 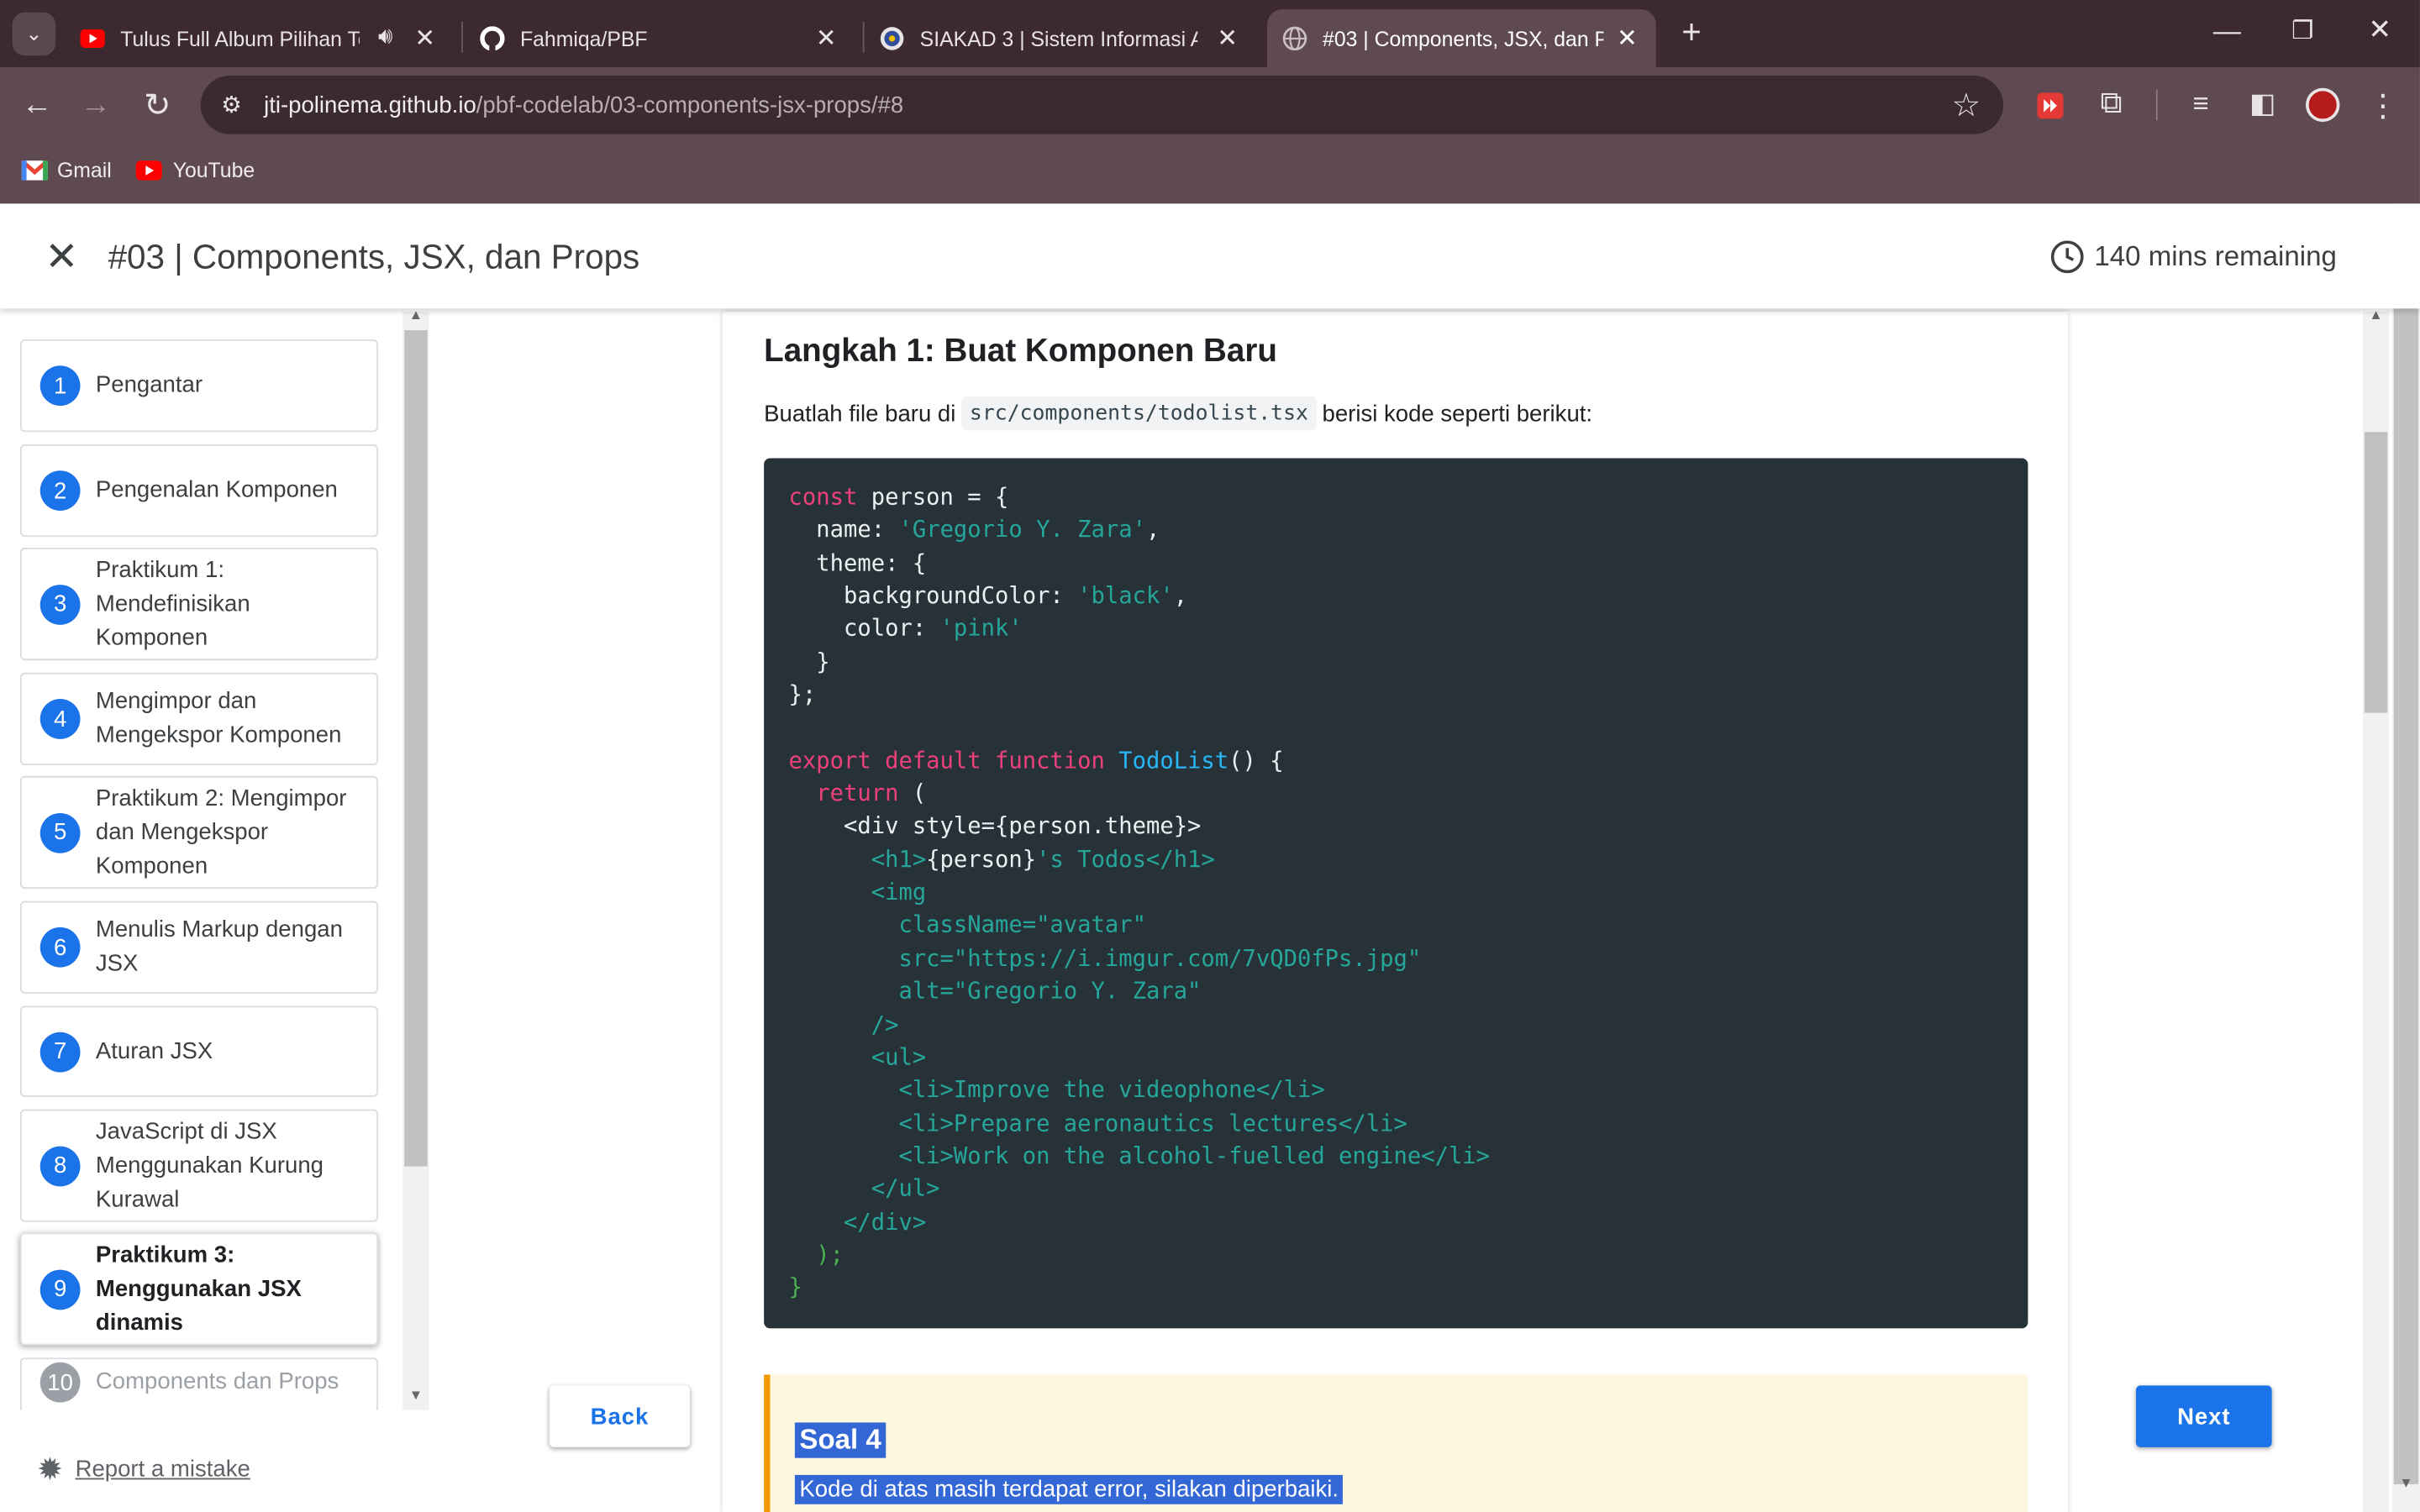 What do you see at coordinates (1691, 32) in the screenshot?
I see `new-tab-plus-icon: +` at bounding box center [1691, 32].